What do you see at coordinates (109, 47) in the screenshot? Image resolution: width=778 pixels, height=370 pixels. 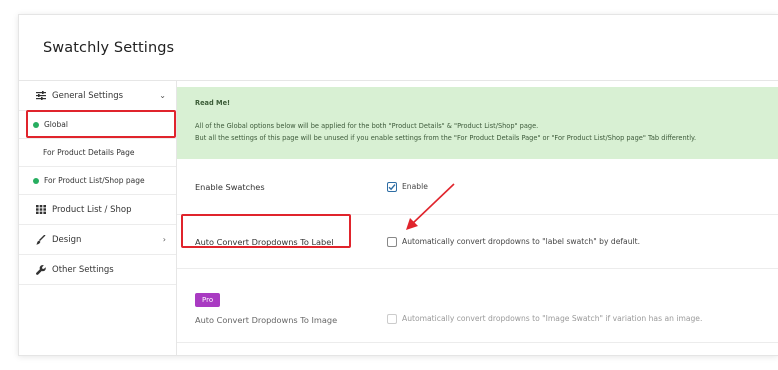 I see `page-title: Swatchly Settings` at bounding box center [109, 47].